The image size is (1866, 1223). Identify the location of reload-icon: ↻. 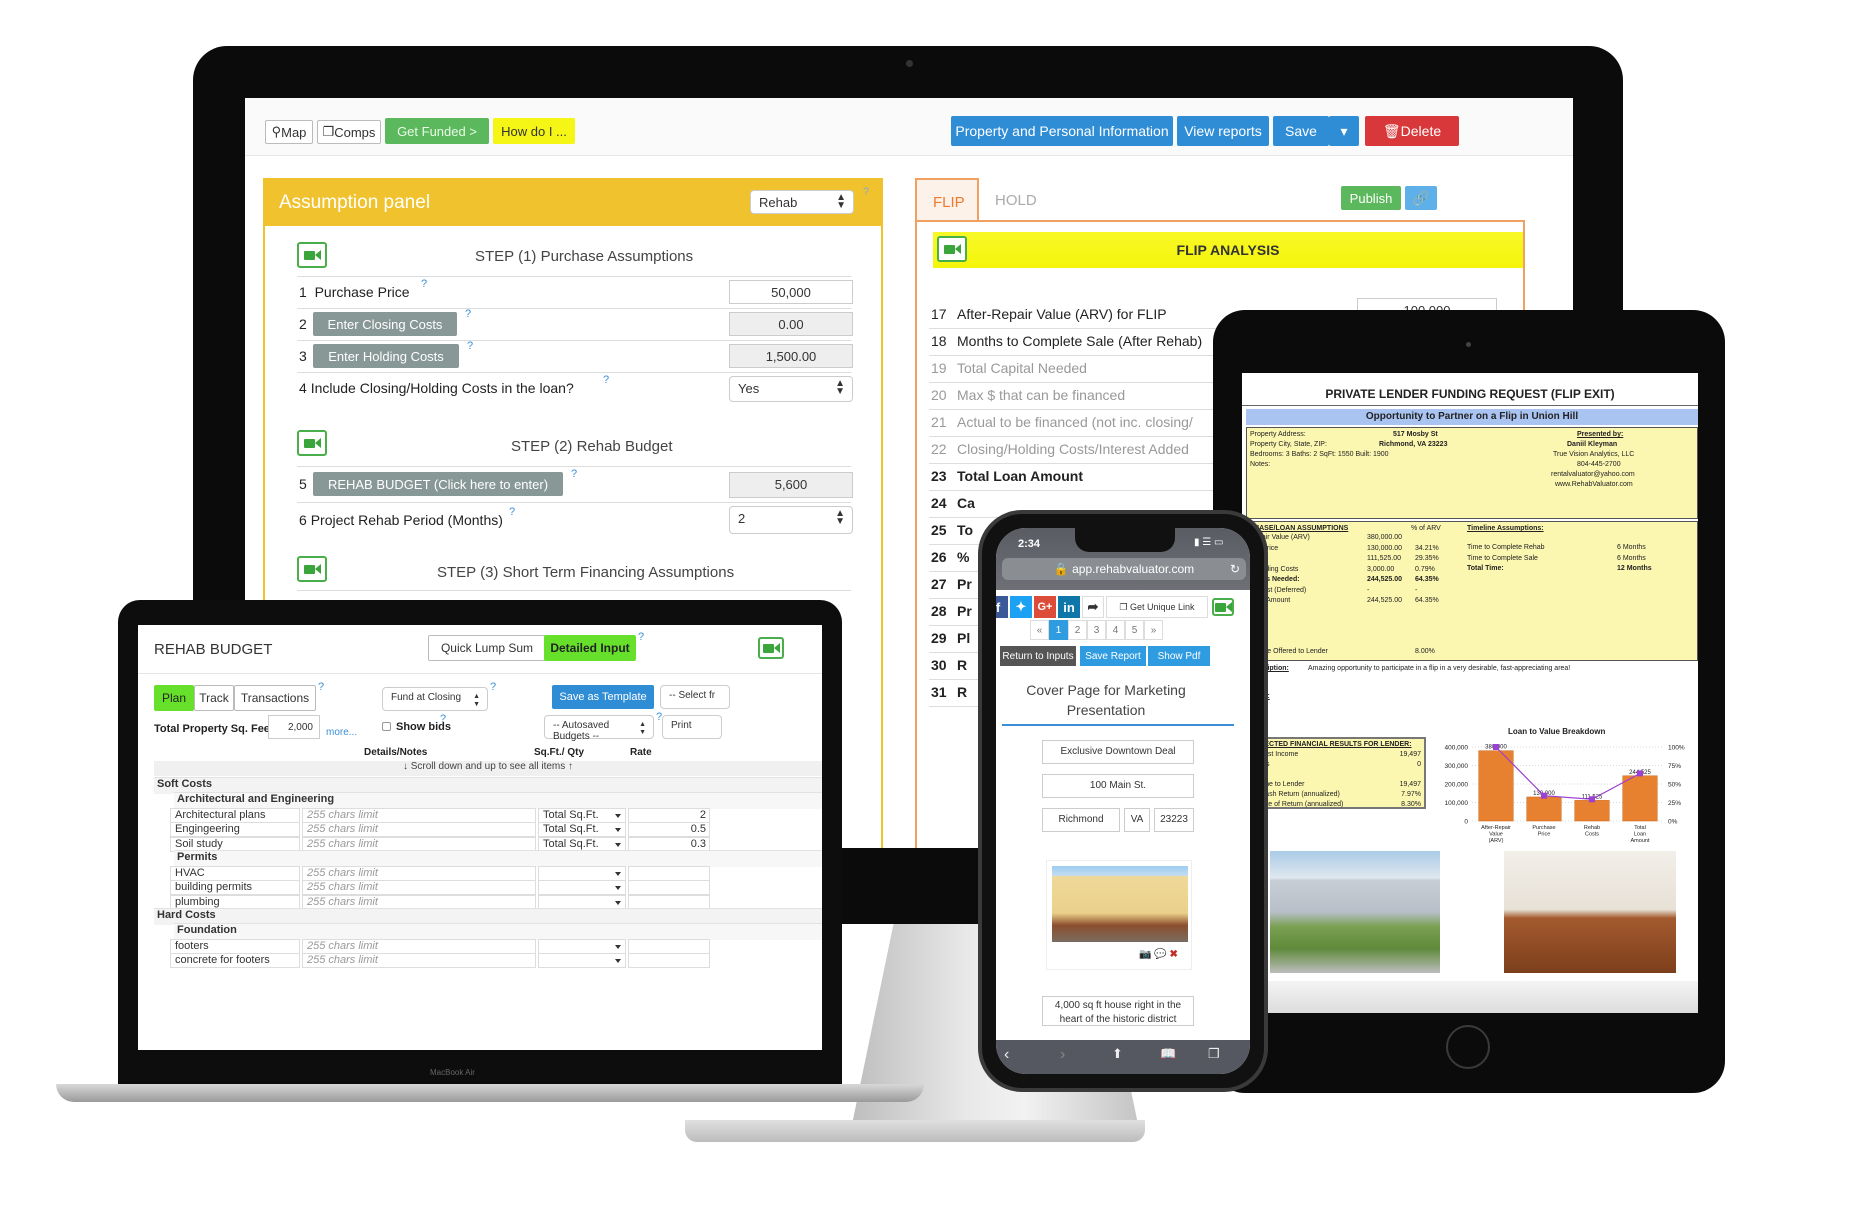
(1235, 569).